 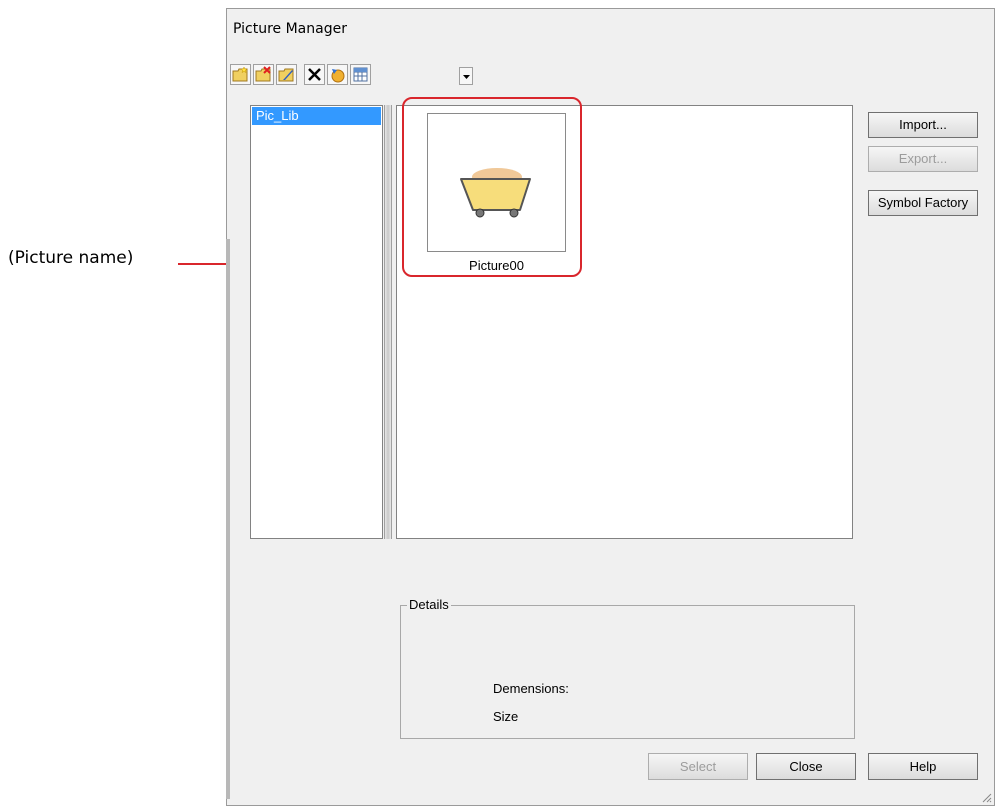 I want to click on annotation-label: (Picture name), so click(x=71, y=258).